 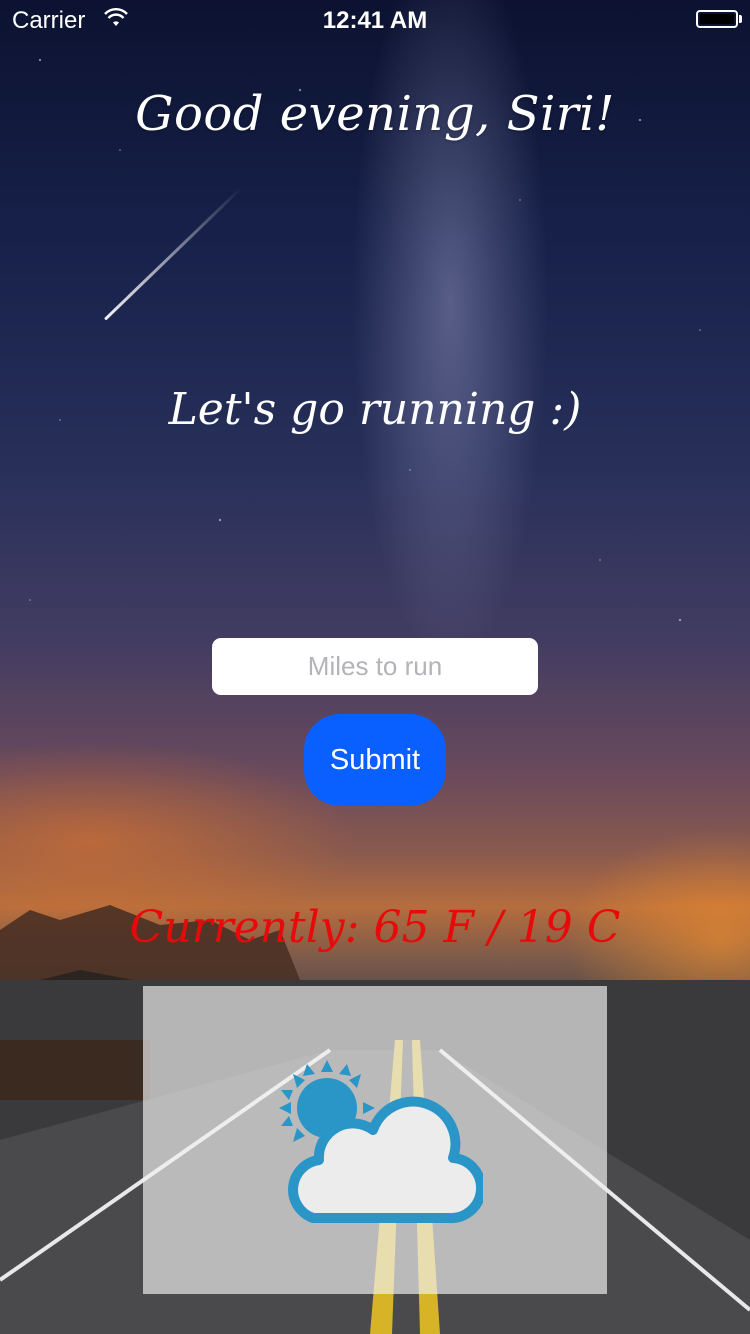 What do you see at coordinates (375, 760) in the screenshot?
I see `submit-button: Submit` at bounding box center [375, 760].